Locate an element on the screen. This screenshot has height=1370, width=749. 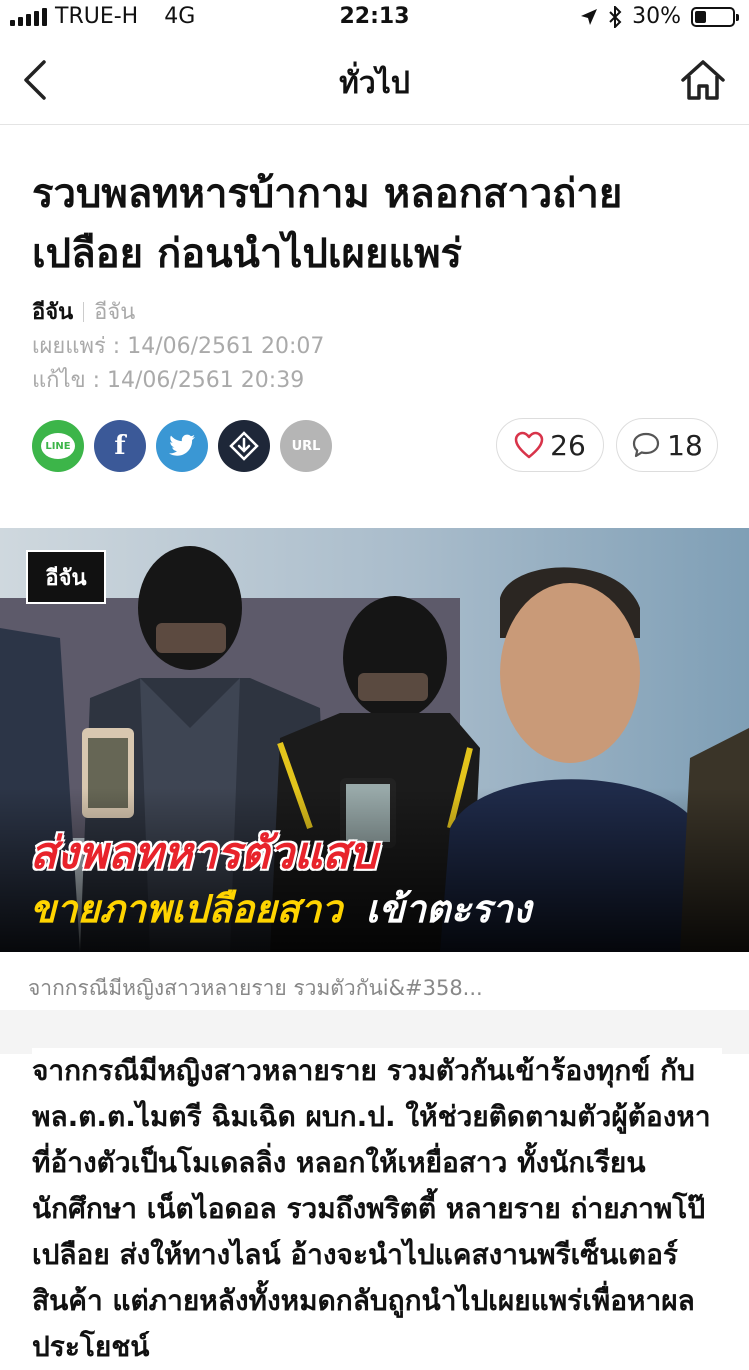
comment-count: 18 is located at coordinates (685, 445).